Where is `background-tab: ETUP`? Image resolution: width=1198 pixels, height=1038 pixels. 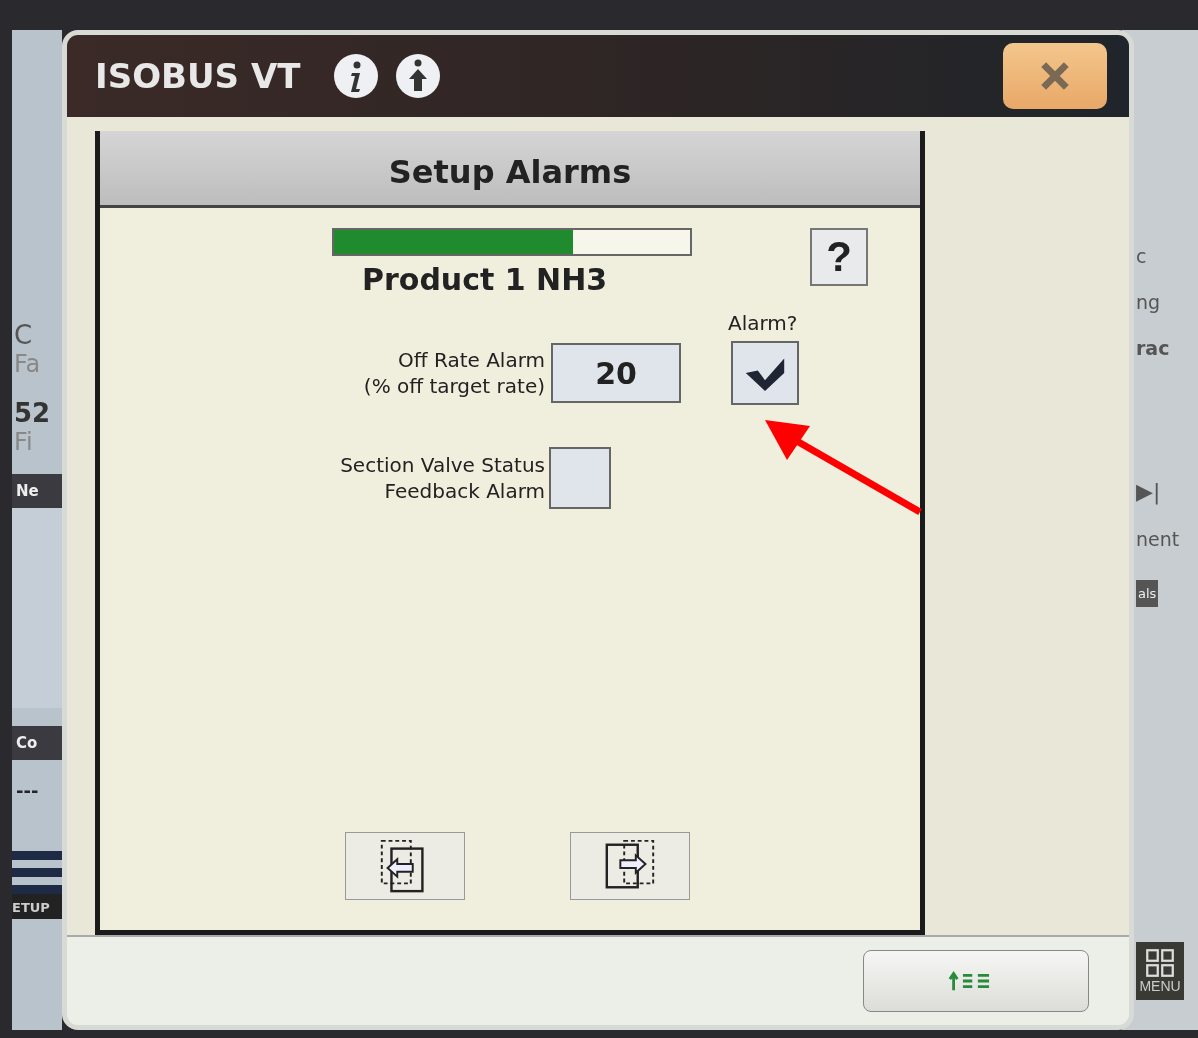 background-tab: ETUP is located at coordinates (37, 906).